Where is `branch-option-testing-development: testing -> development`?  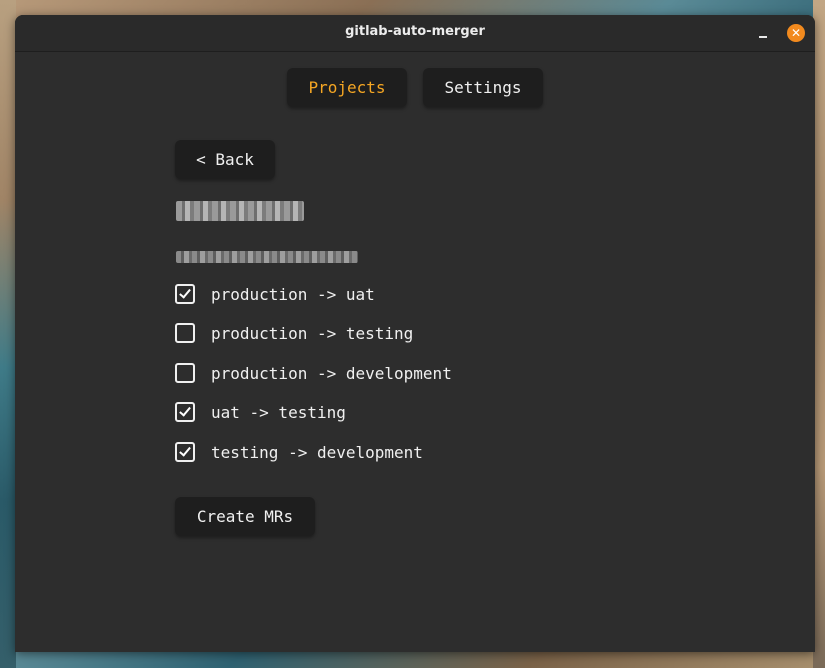 branch-option-testing-development: testing -> development is located at coordinates (299, 452).